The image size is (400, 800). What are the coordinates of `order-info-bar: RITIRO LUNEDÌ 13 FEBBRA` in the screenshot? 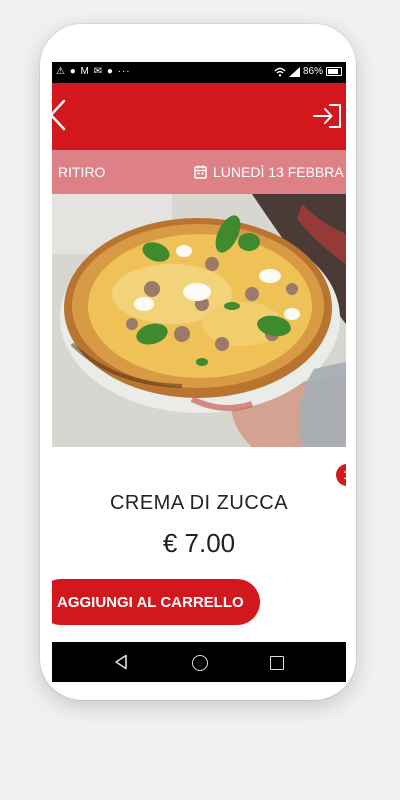 It's located at (199, 172).